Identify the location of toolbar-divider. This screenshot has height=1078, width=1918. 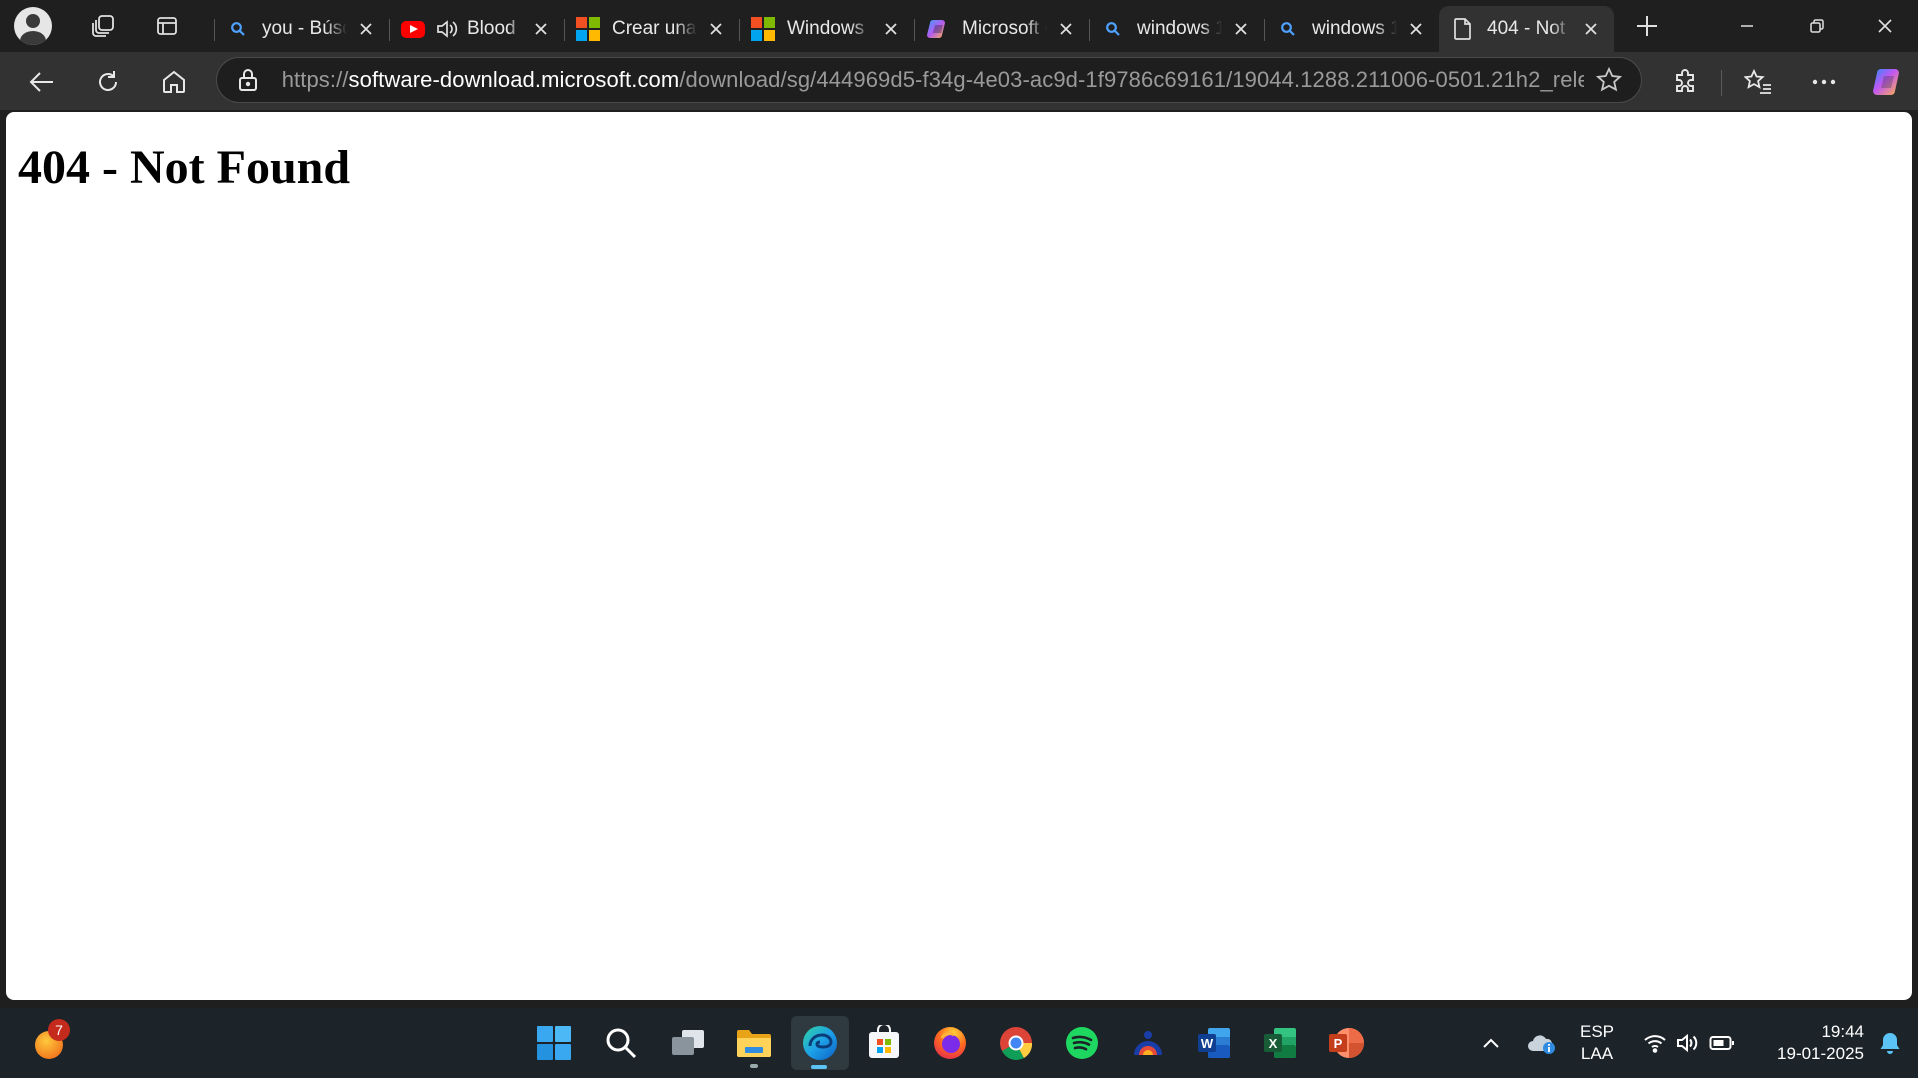
(1721, 83).